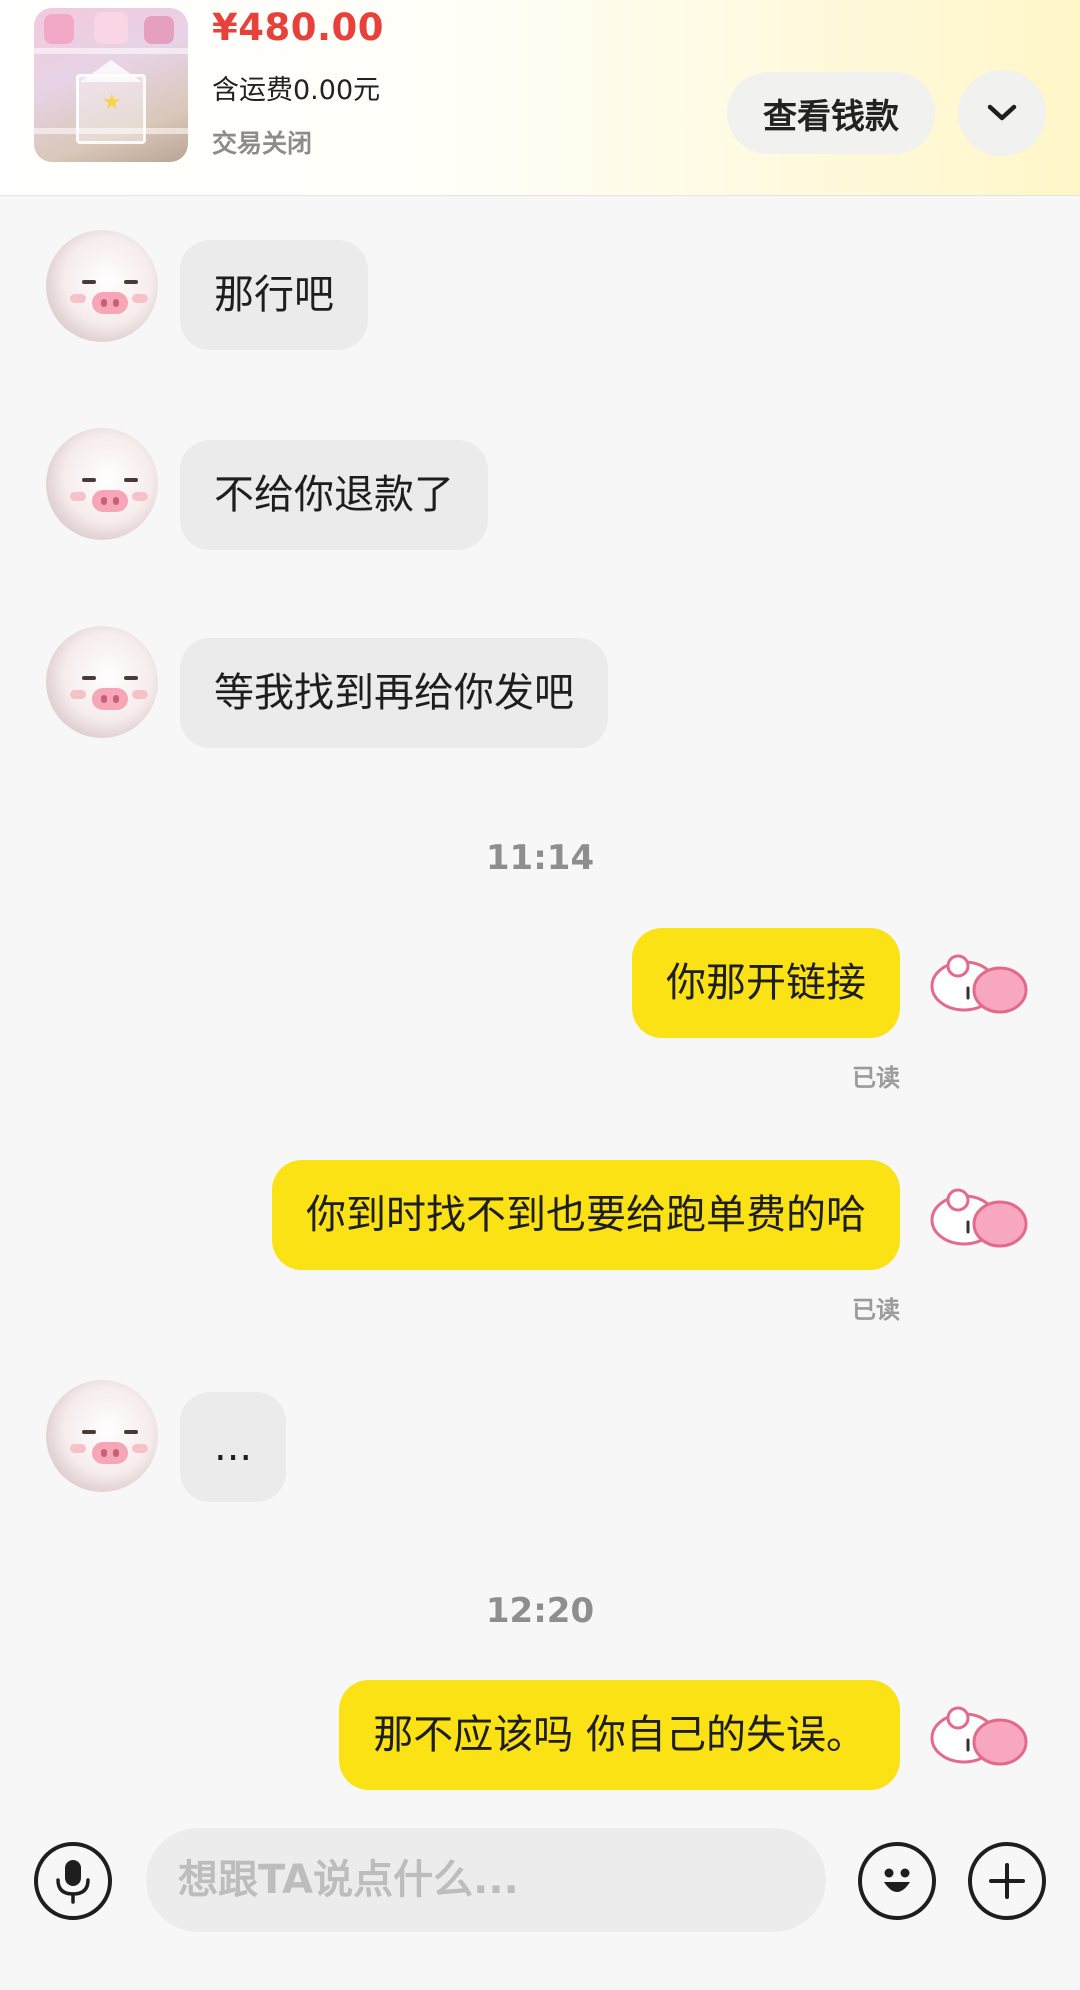  I want to click on message-bubble-incoming: 不给你退款了, so click(334, 495).